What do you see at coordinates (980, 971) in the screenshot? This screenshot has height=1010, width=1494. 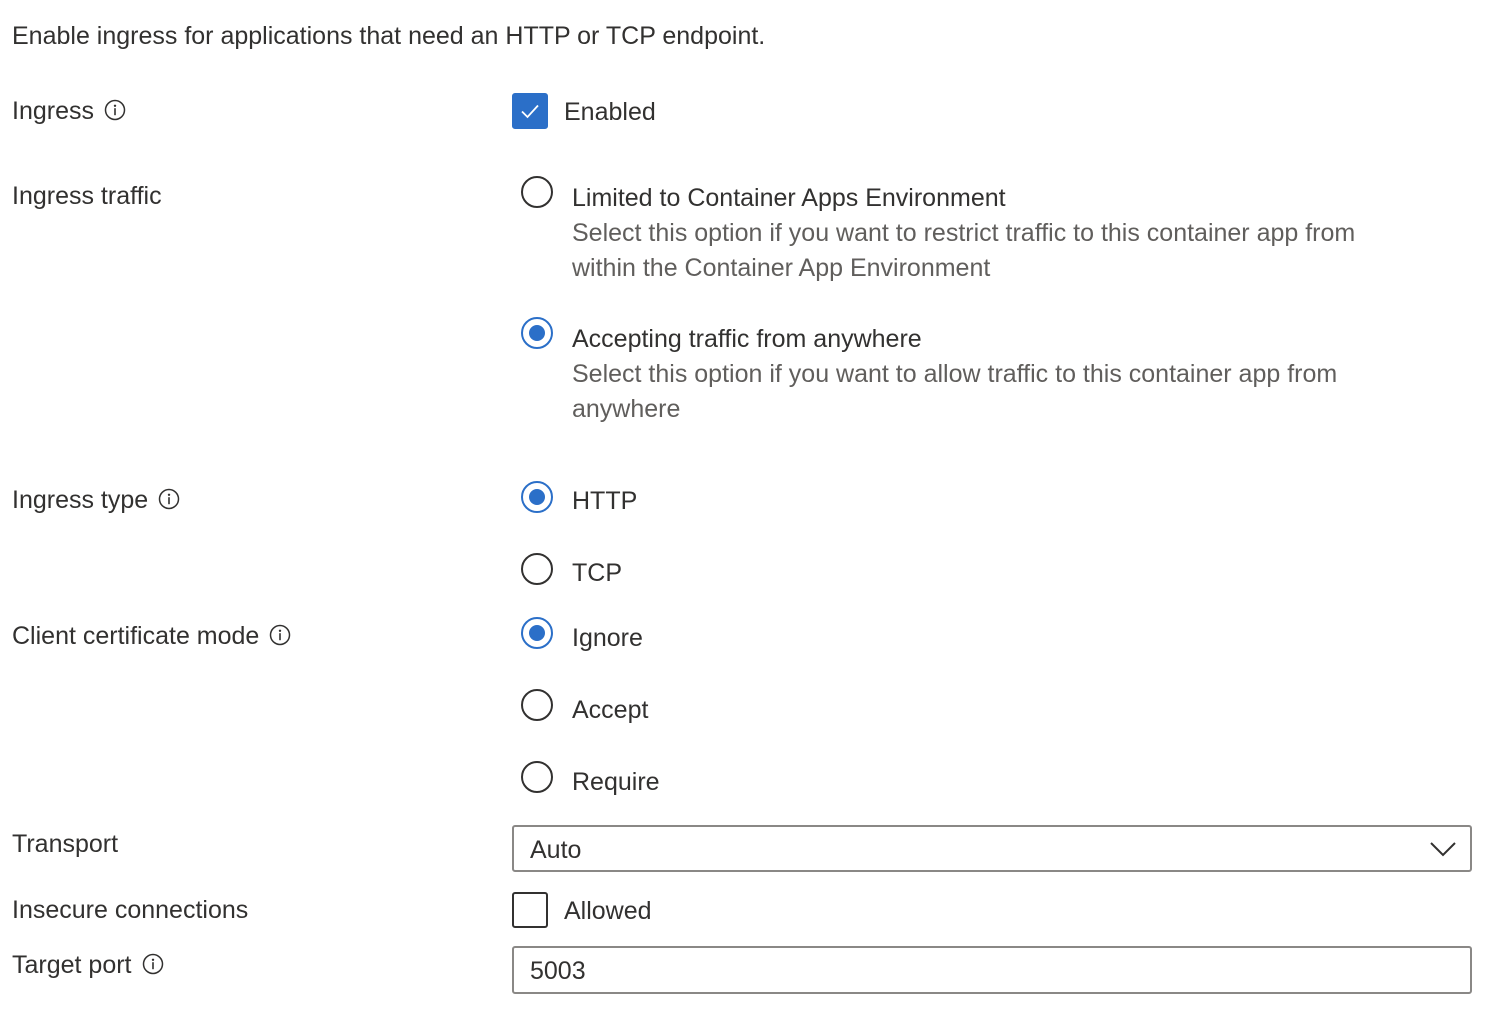 I see `target-port-input` at bounding box center [980, 971].